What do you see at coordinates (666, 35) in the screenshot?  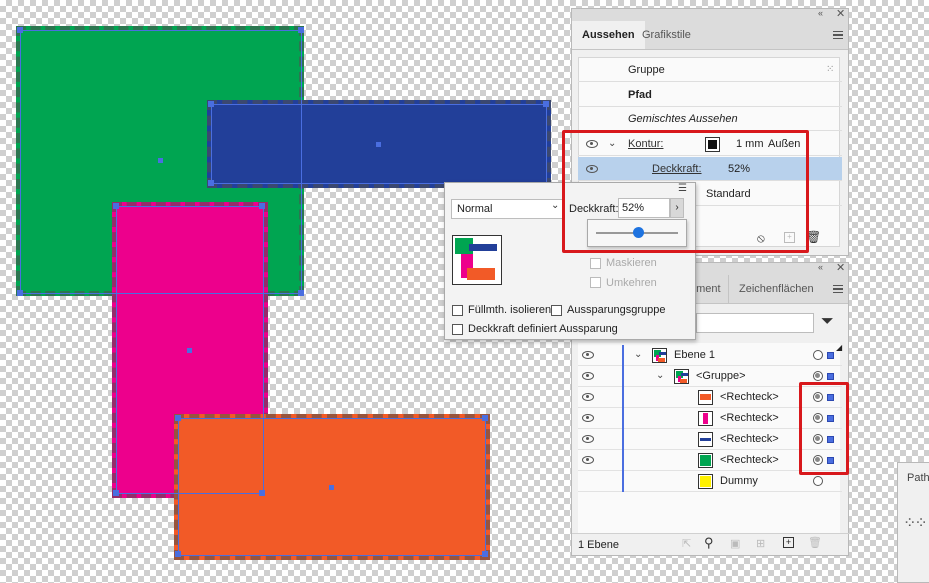 I see `tab-grafikstile: Grafikstile` at bounding box center [666, 35].